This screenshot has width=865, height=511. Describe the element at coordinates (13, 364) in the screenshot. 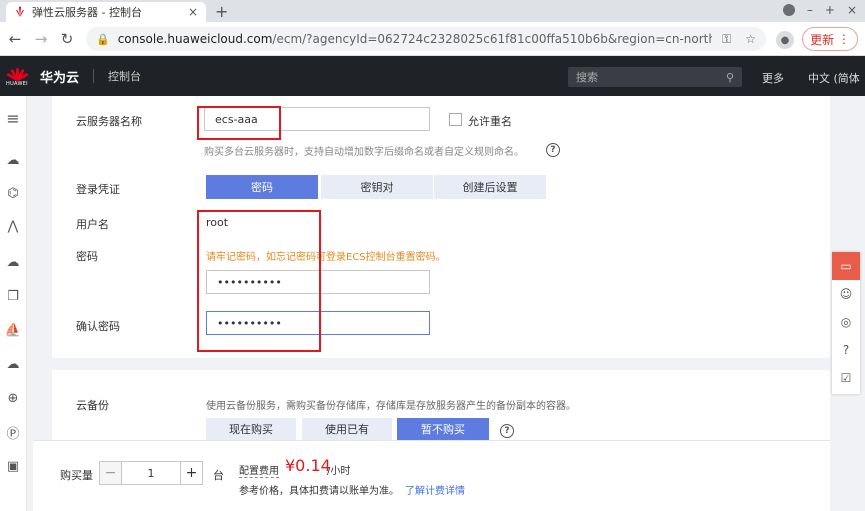

I see `cloud-service-icon: ☁` at that location.